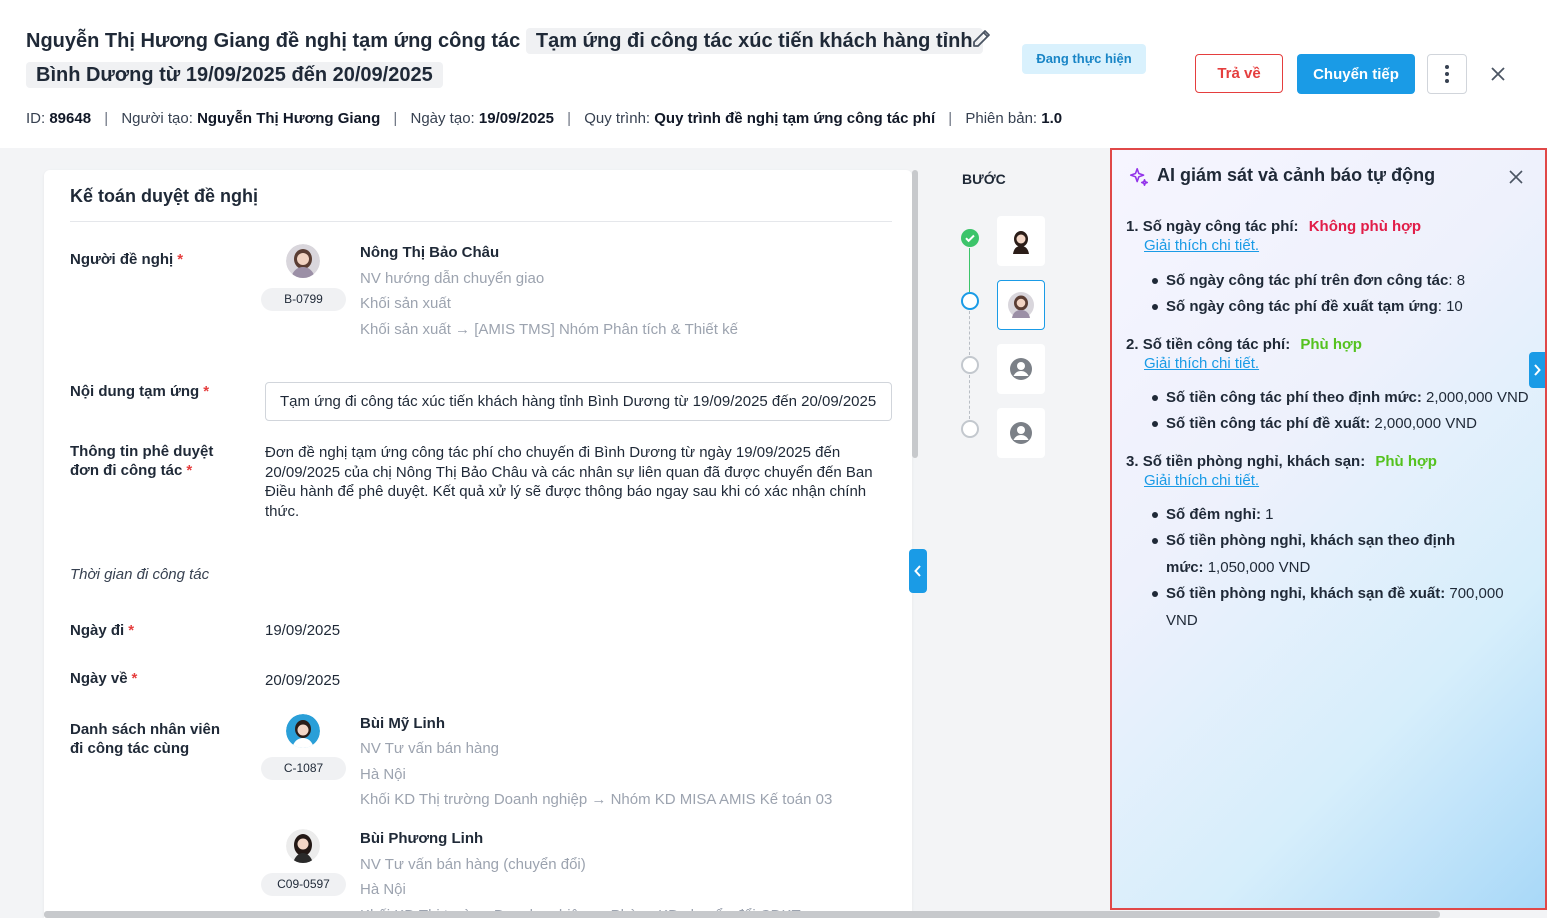 The image size is (1547, 918). Describe the element at coordinates (1254, 461) in the screenshot. I see `item-label: Số tiền phòng nghỉ, khách sạn:` at that location.